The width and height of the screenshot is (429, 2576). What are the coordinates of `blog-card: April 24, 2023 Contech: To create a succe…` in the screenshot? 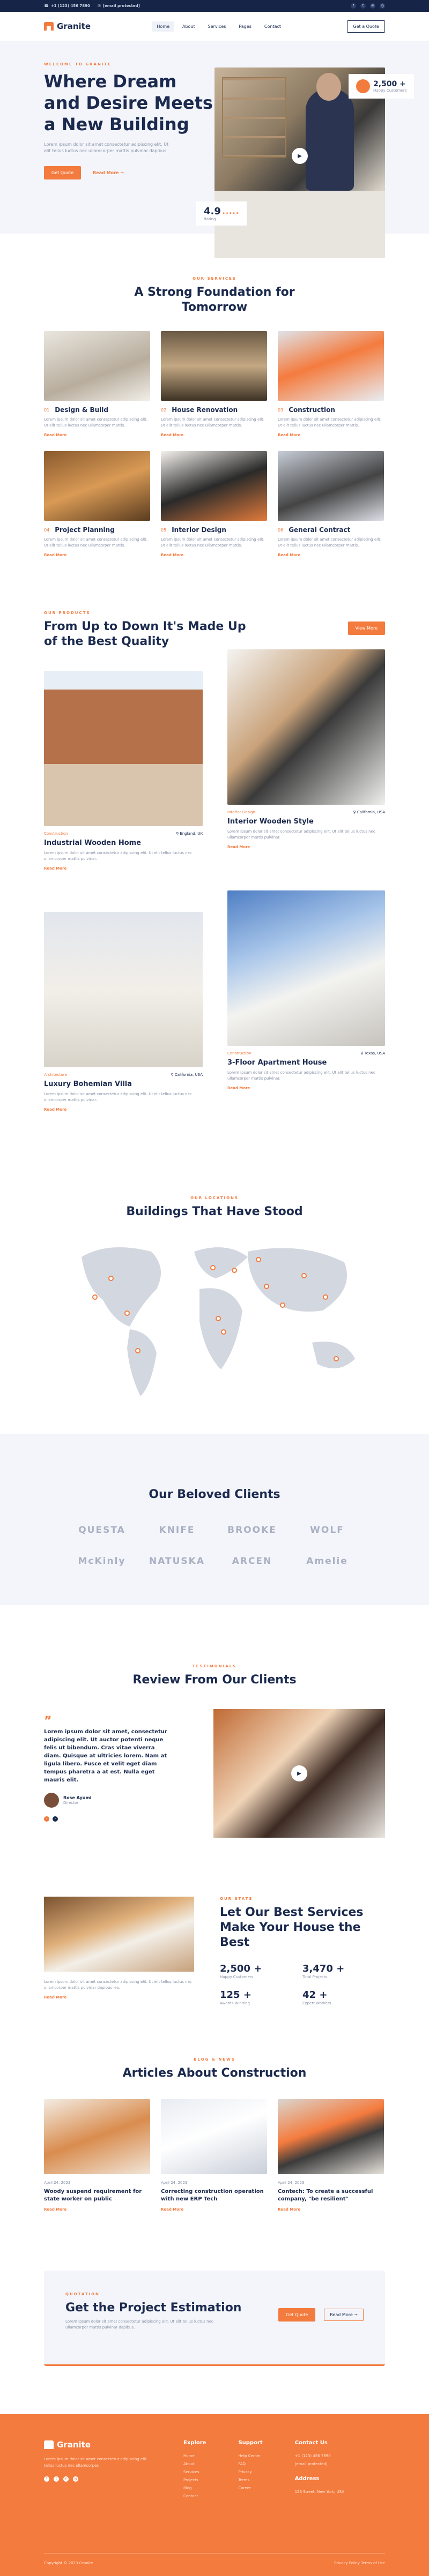 It's located at (331, 2155).